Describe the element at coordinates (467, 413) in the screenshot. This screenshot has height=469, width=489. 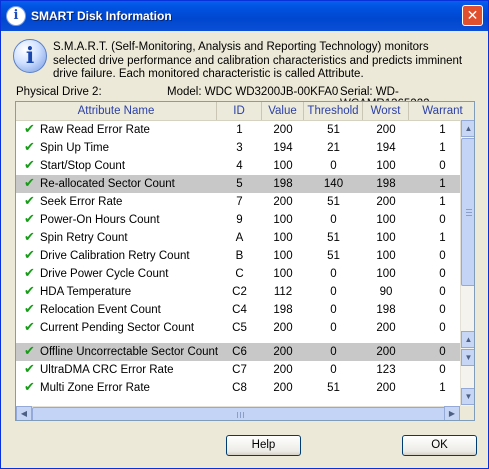
I see `scrollbar-corner` at that location.